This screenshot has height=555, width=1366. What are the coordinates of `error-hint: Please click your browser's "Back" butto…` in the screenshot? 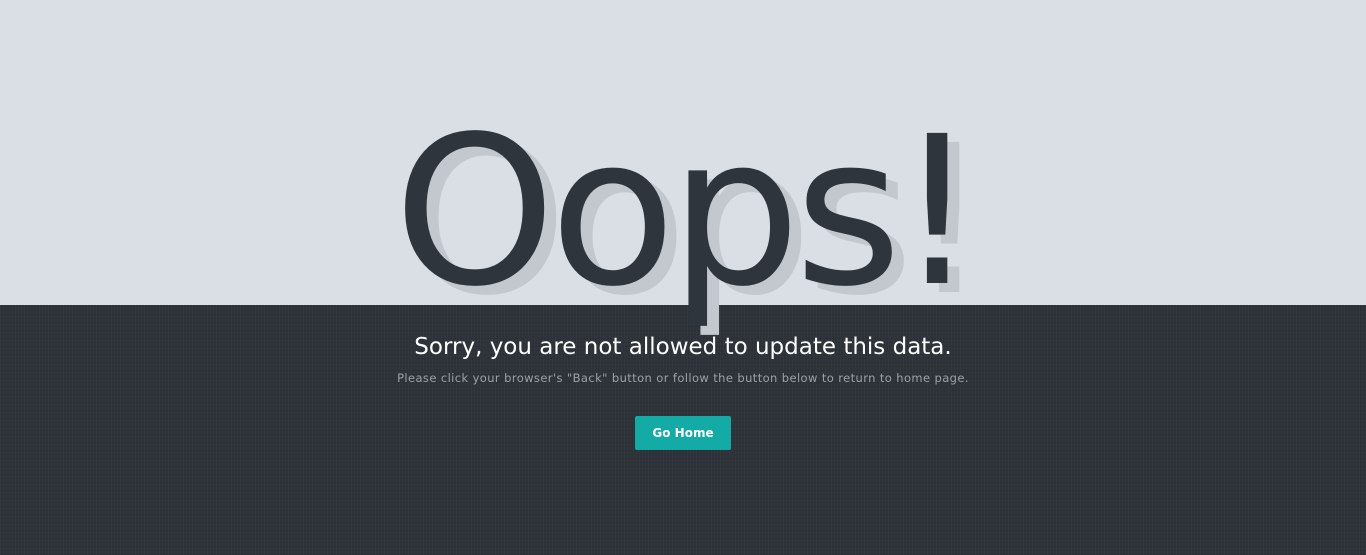 It's located at (683, 378).